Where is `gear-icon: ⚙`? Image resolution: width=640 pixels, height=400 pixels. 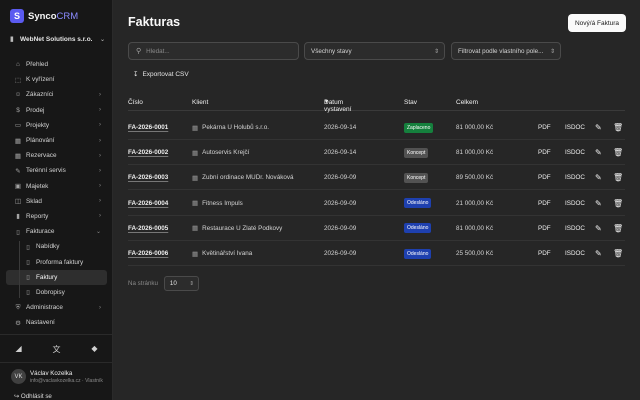
gear-icon: ⚙ is located at coordinates (18, 323).